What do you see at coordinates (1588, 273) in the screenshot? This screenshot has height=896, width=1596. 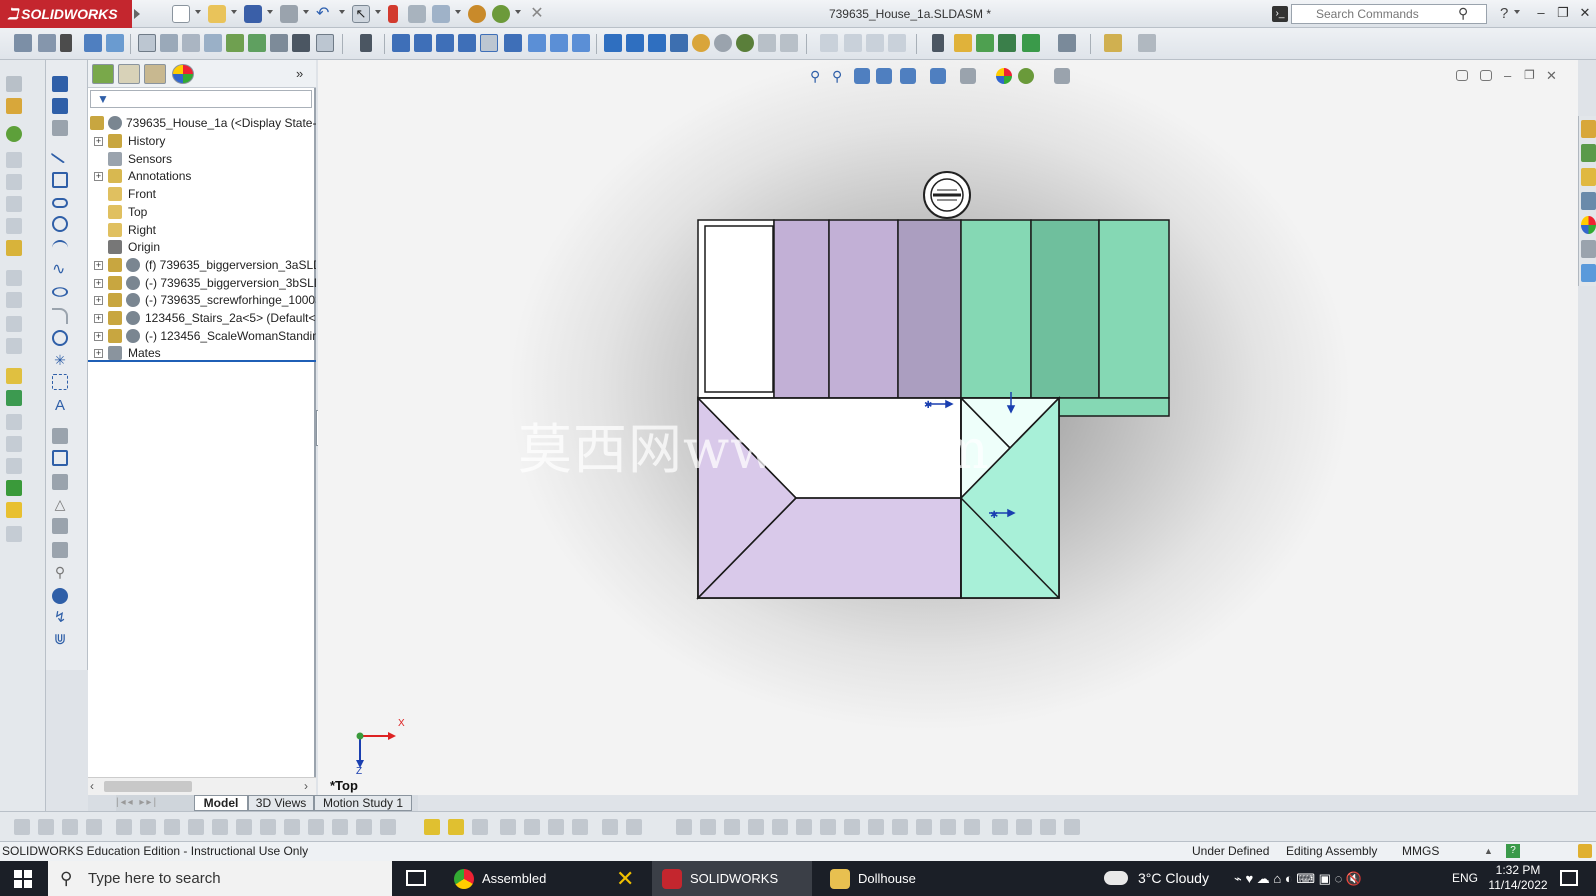 I see `solidworks-forum-icon` at bounding box center [1588, 273].